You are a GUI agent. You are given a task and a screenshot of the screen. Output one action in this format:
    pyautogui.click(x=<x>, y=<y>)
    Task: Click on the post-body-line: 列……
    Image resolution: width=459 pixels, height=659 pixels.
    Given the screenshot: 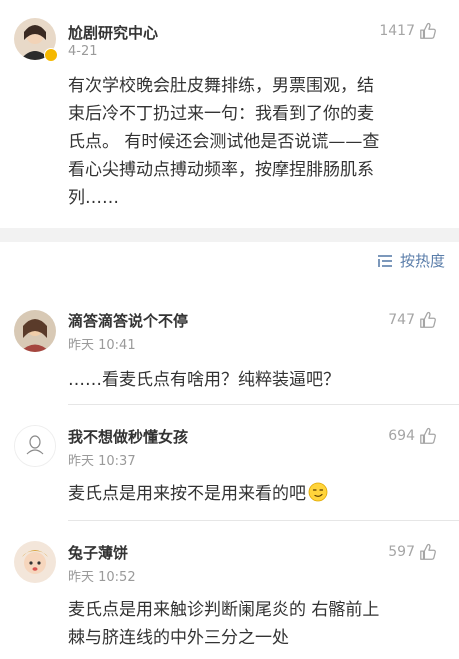 What is the action you would take?
    pyautogui.click(x=93, y=198)
    